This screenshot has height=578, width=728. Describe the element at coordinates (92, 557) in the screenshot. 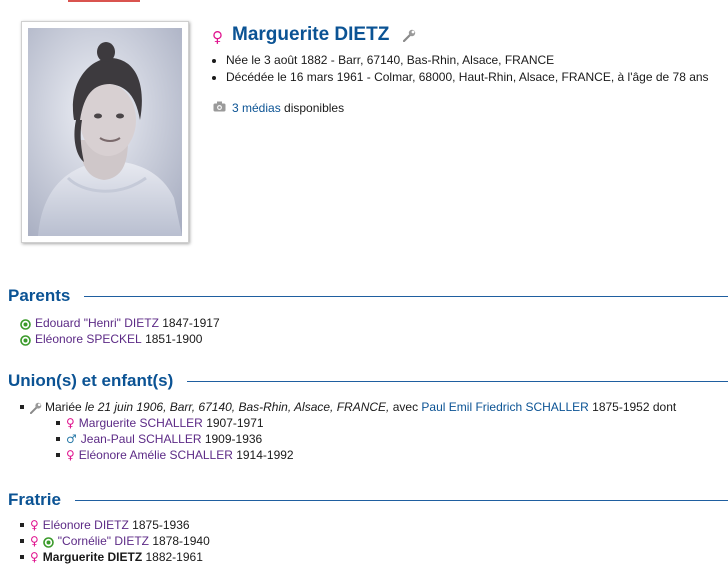

I see `sibling-self-name: Marguerite DIETZ` at that location.